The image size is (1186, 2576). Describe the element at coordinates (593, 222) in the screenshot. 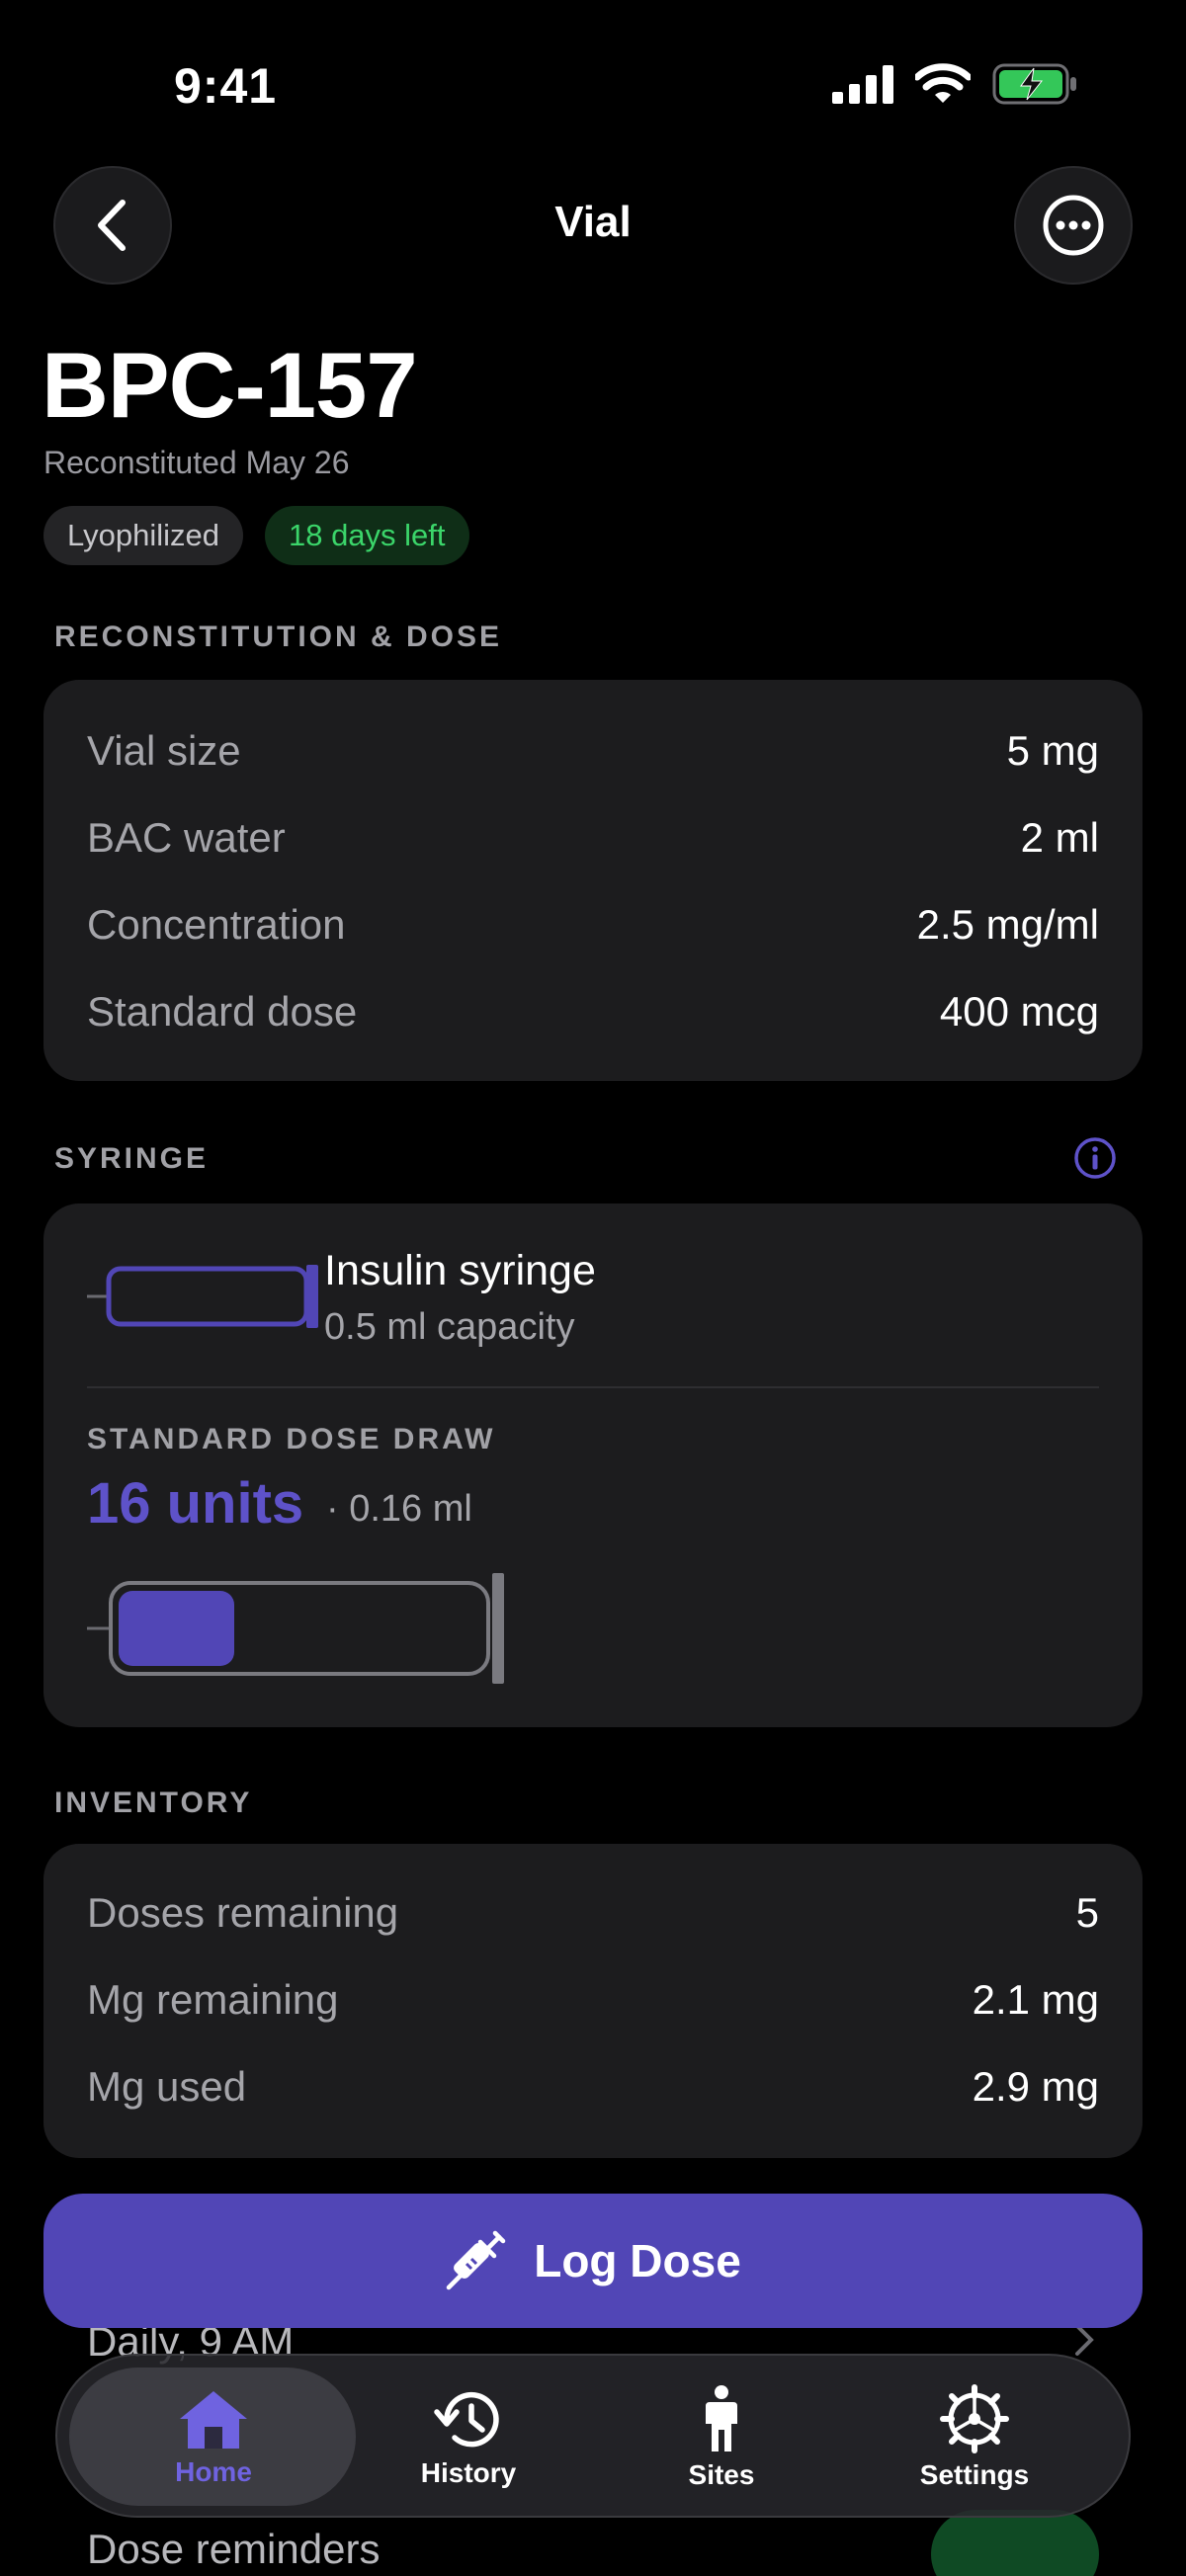

I see `nav-title: Vial` at that location.